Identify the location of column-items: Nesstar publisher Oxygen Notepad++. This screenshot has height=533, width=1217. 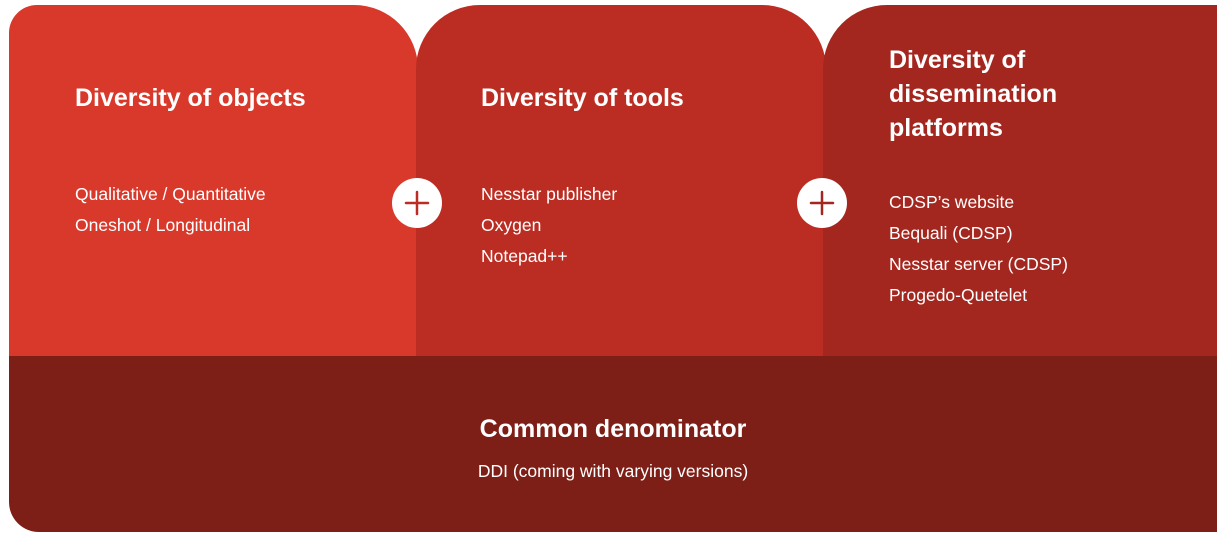
(549, 225).